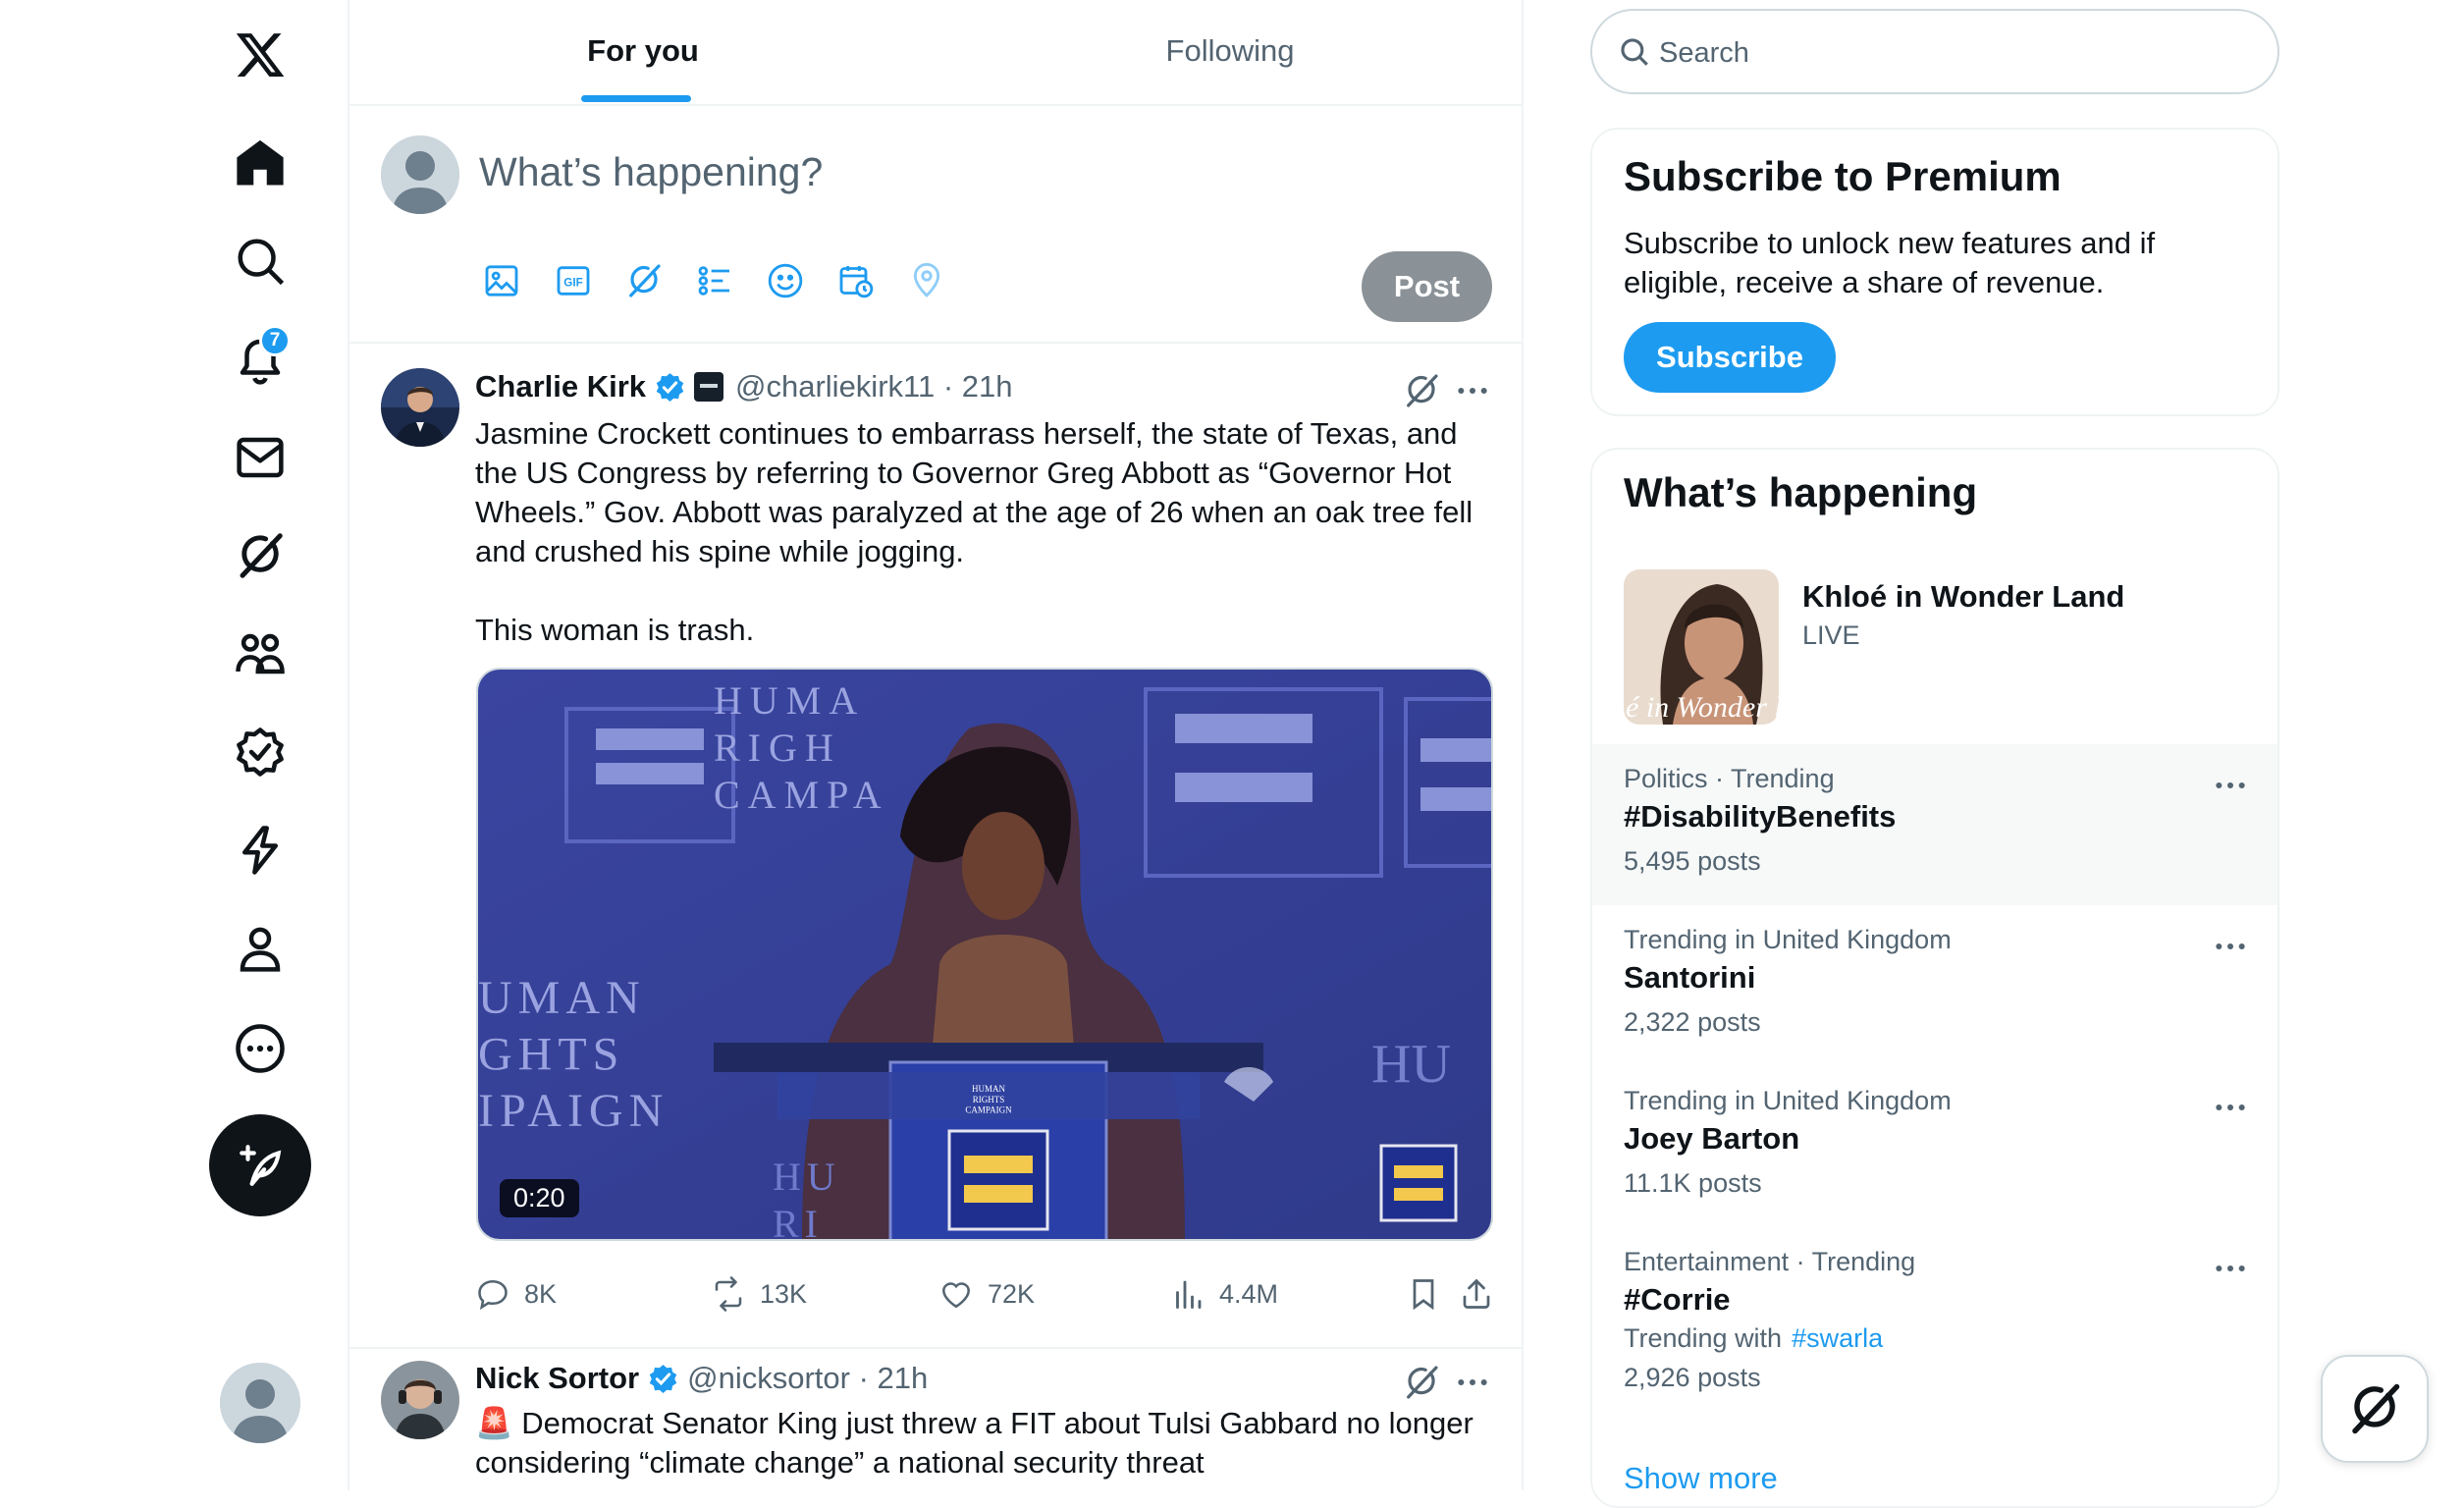  Describe the element at coordinates (275, 341) in the screenshot. I see `notifications-badge: 7` at that location.